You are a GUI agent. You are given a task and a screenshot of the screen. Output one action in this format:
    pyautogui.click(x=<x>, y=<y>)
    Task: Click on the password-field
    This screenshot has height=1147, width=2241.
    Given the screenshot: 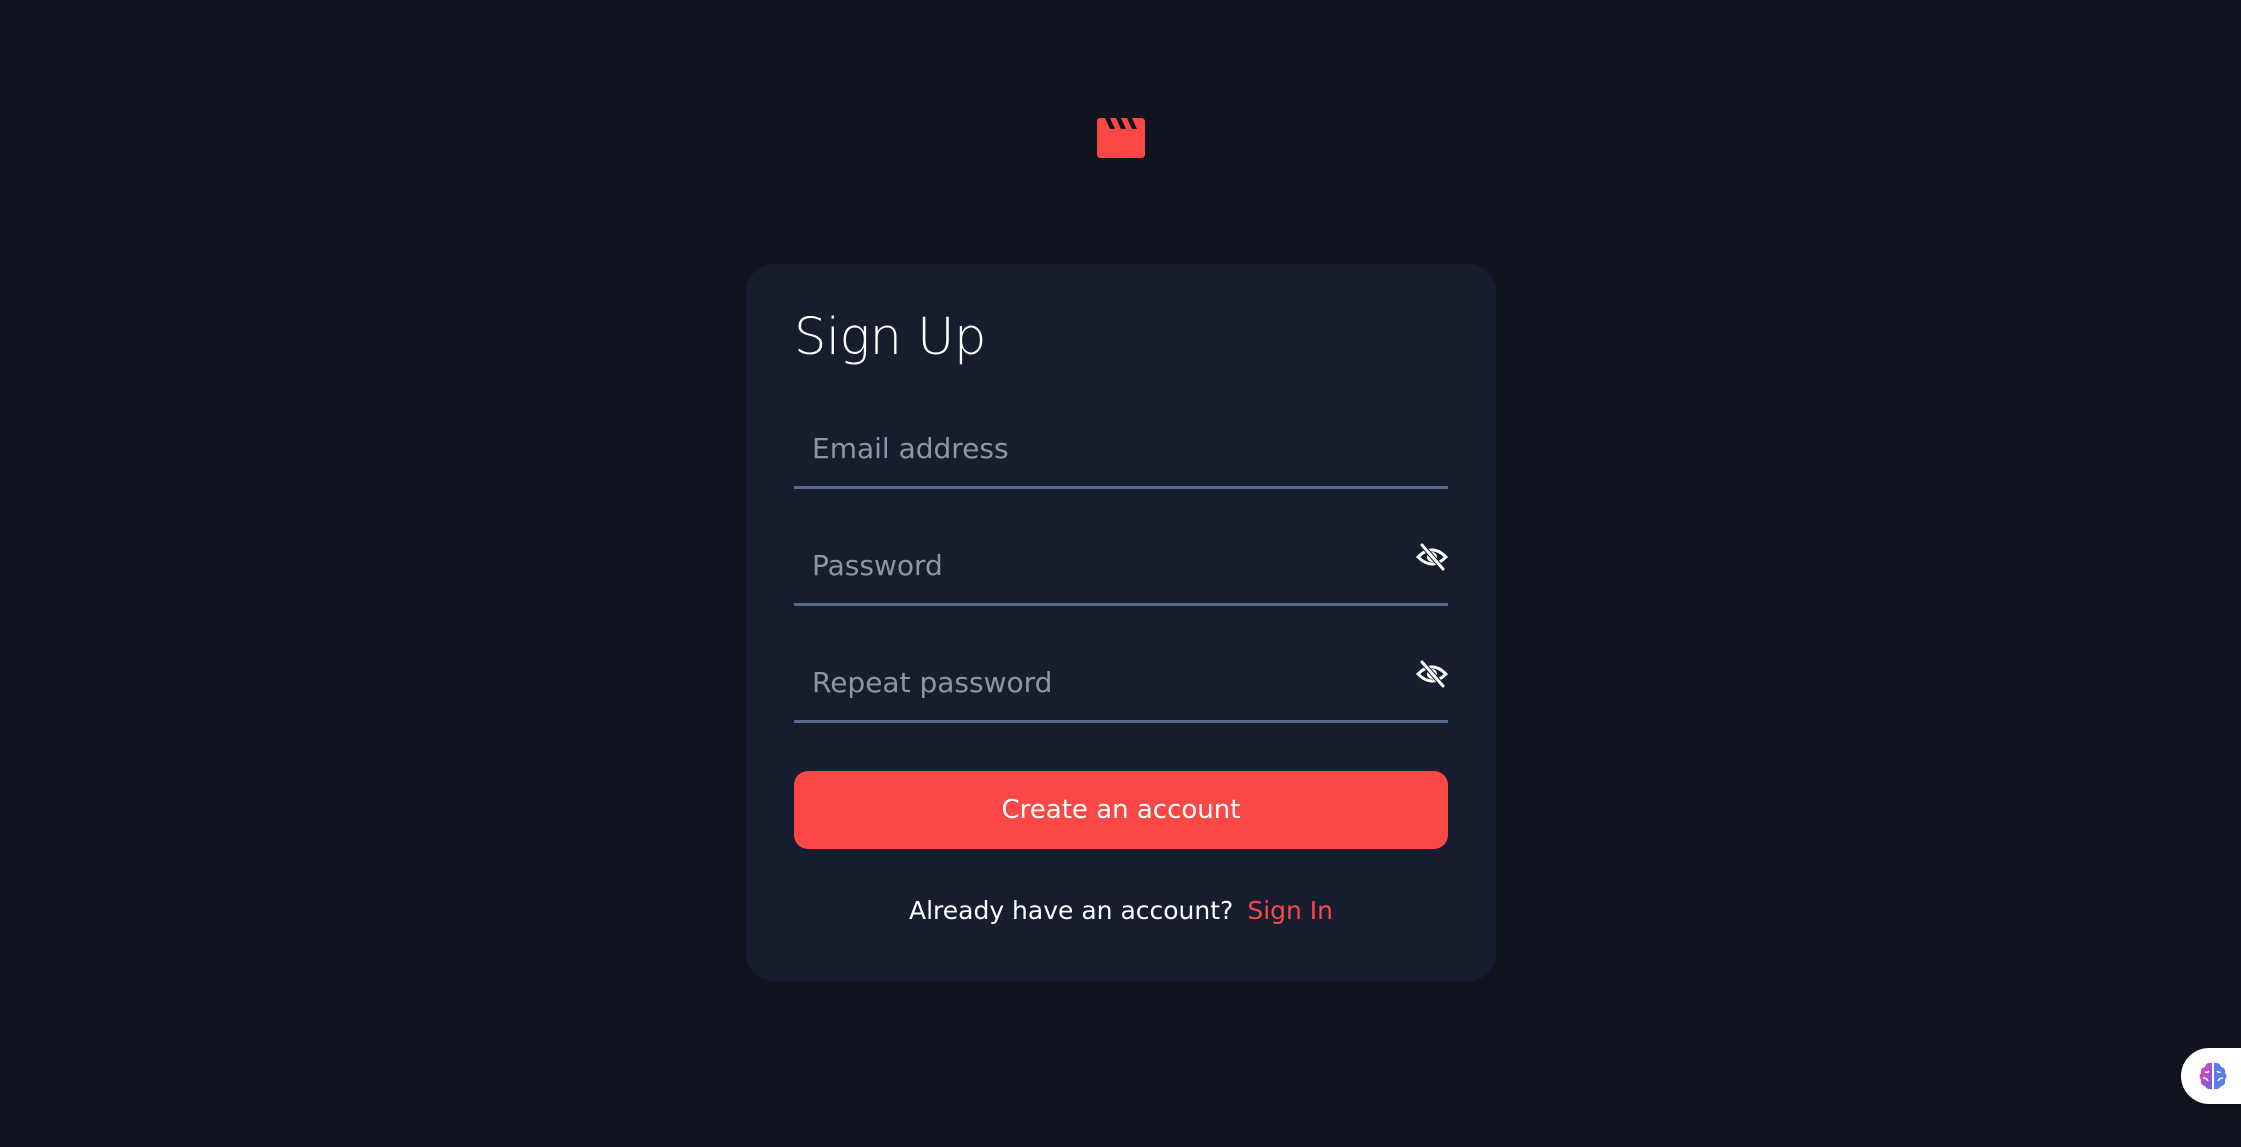 What is the action you would take?
    pyautogui.click(x=1121, y=565)
    